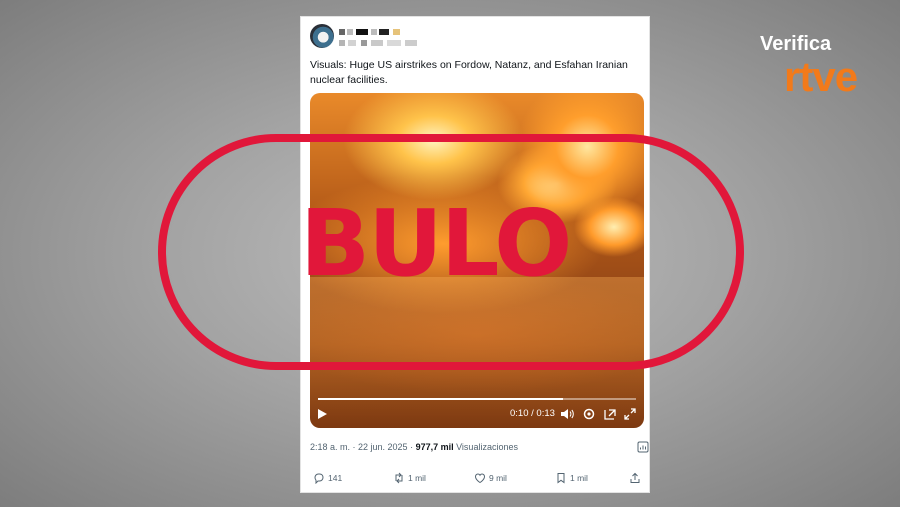 The height and width of the screenshot is (507, 900). I want to click on fullscreen-icon, so click(630, 414).